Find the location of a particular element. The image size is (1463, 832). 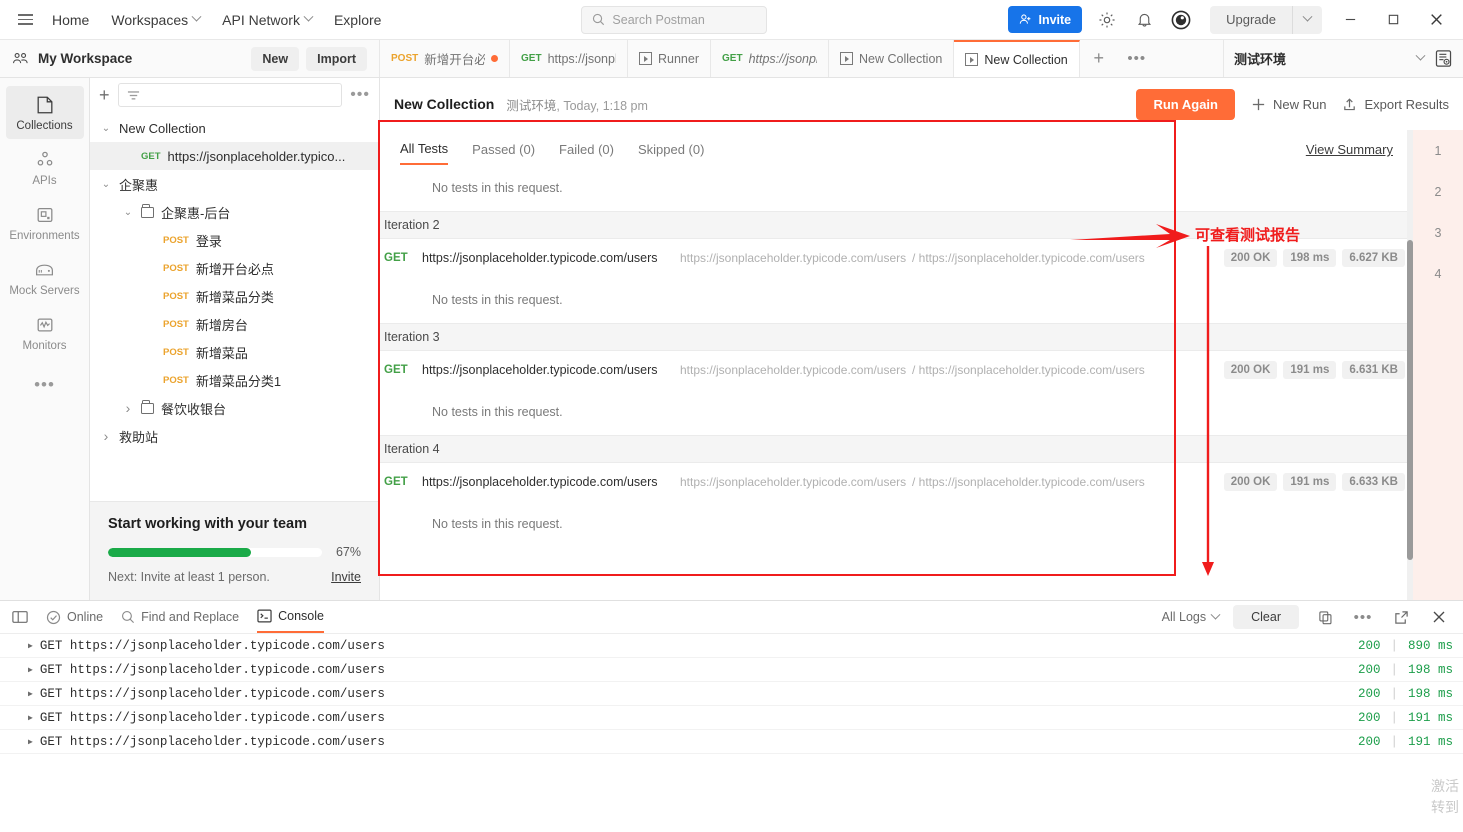

upgrade-button: Upgrade is located at coordinates (1251, 20).